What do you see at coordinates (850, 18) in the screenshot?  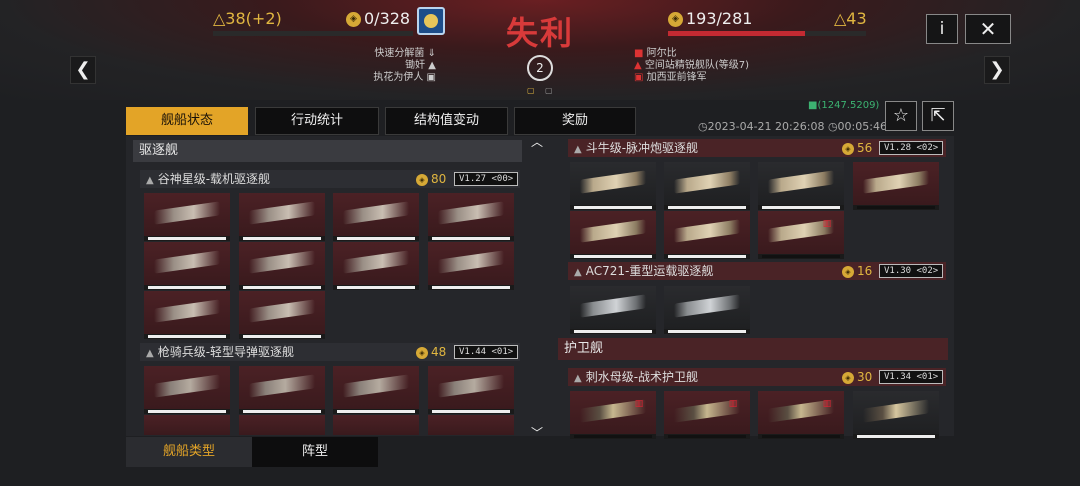 I see `right-delta: △43` at bounding box center [850, 18].